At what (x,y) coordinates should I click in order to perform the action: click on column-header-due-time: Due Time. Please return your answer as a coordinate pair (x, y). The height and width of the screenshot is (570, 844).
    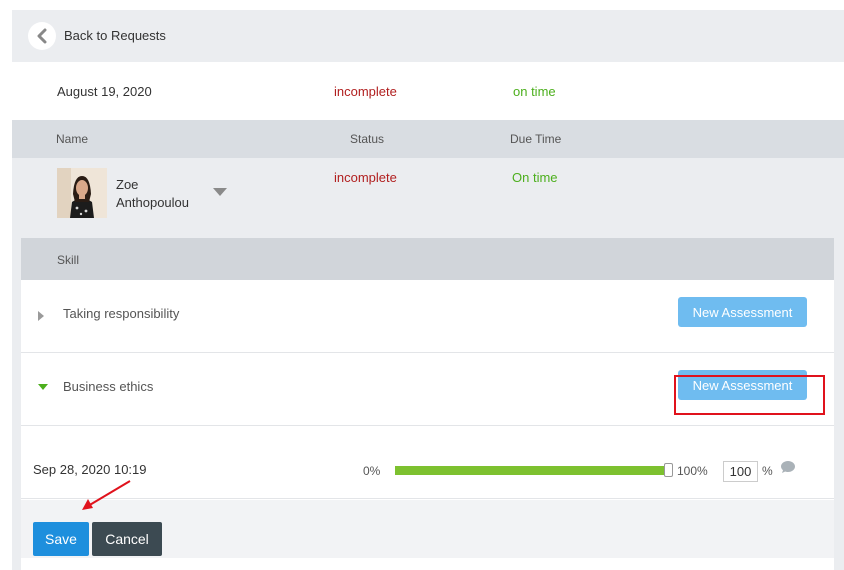
    Looking at the image, I should click on (536, 139).